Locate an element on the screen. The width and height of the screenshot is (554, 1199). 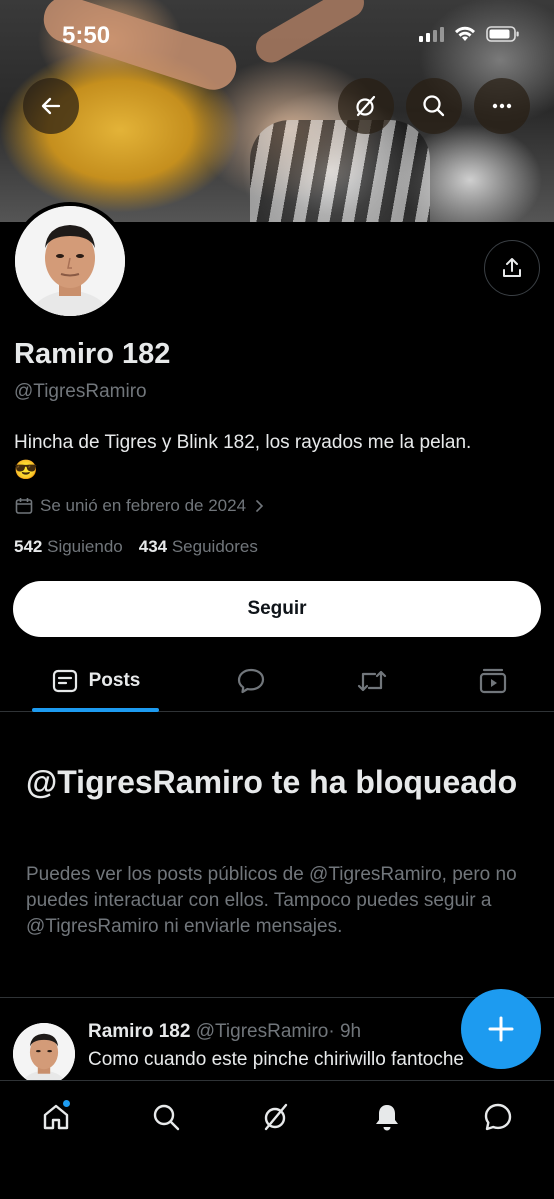
tab-posts: Posts is located at coordinates (95, 681).